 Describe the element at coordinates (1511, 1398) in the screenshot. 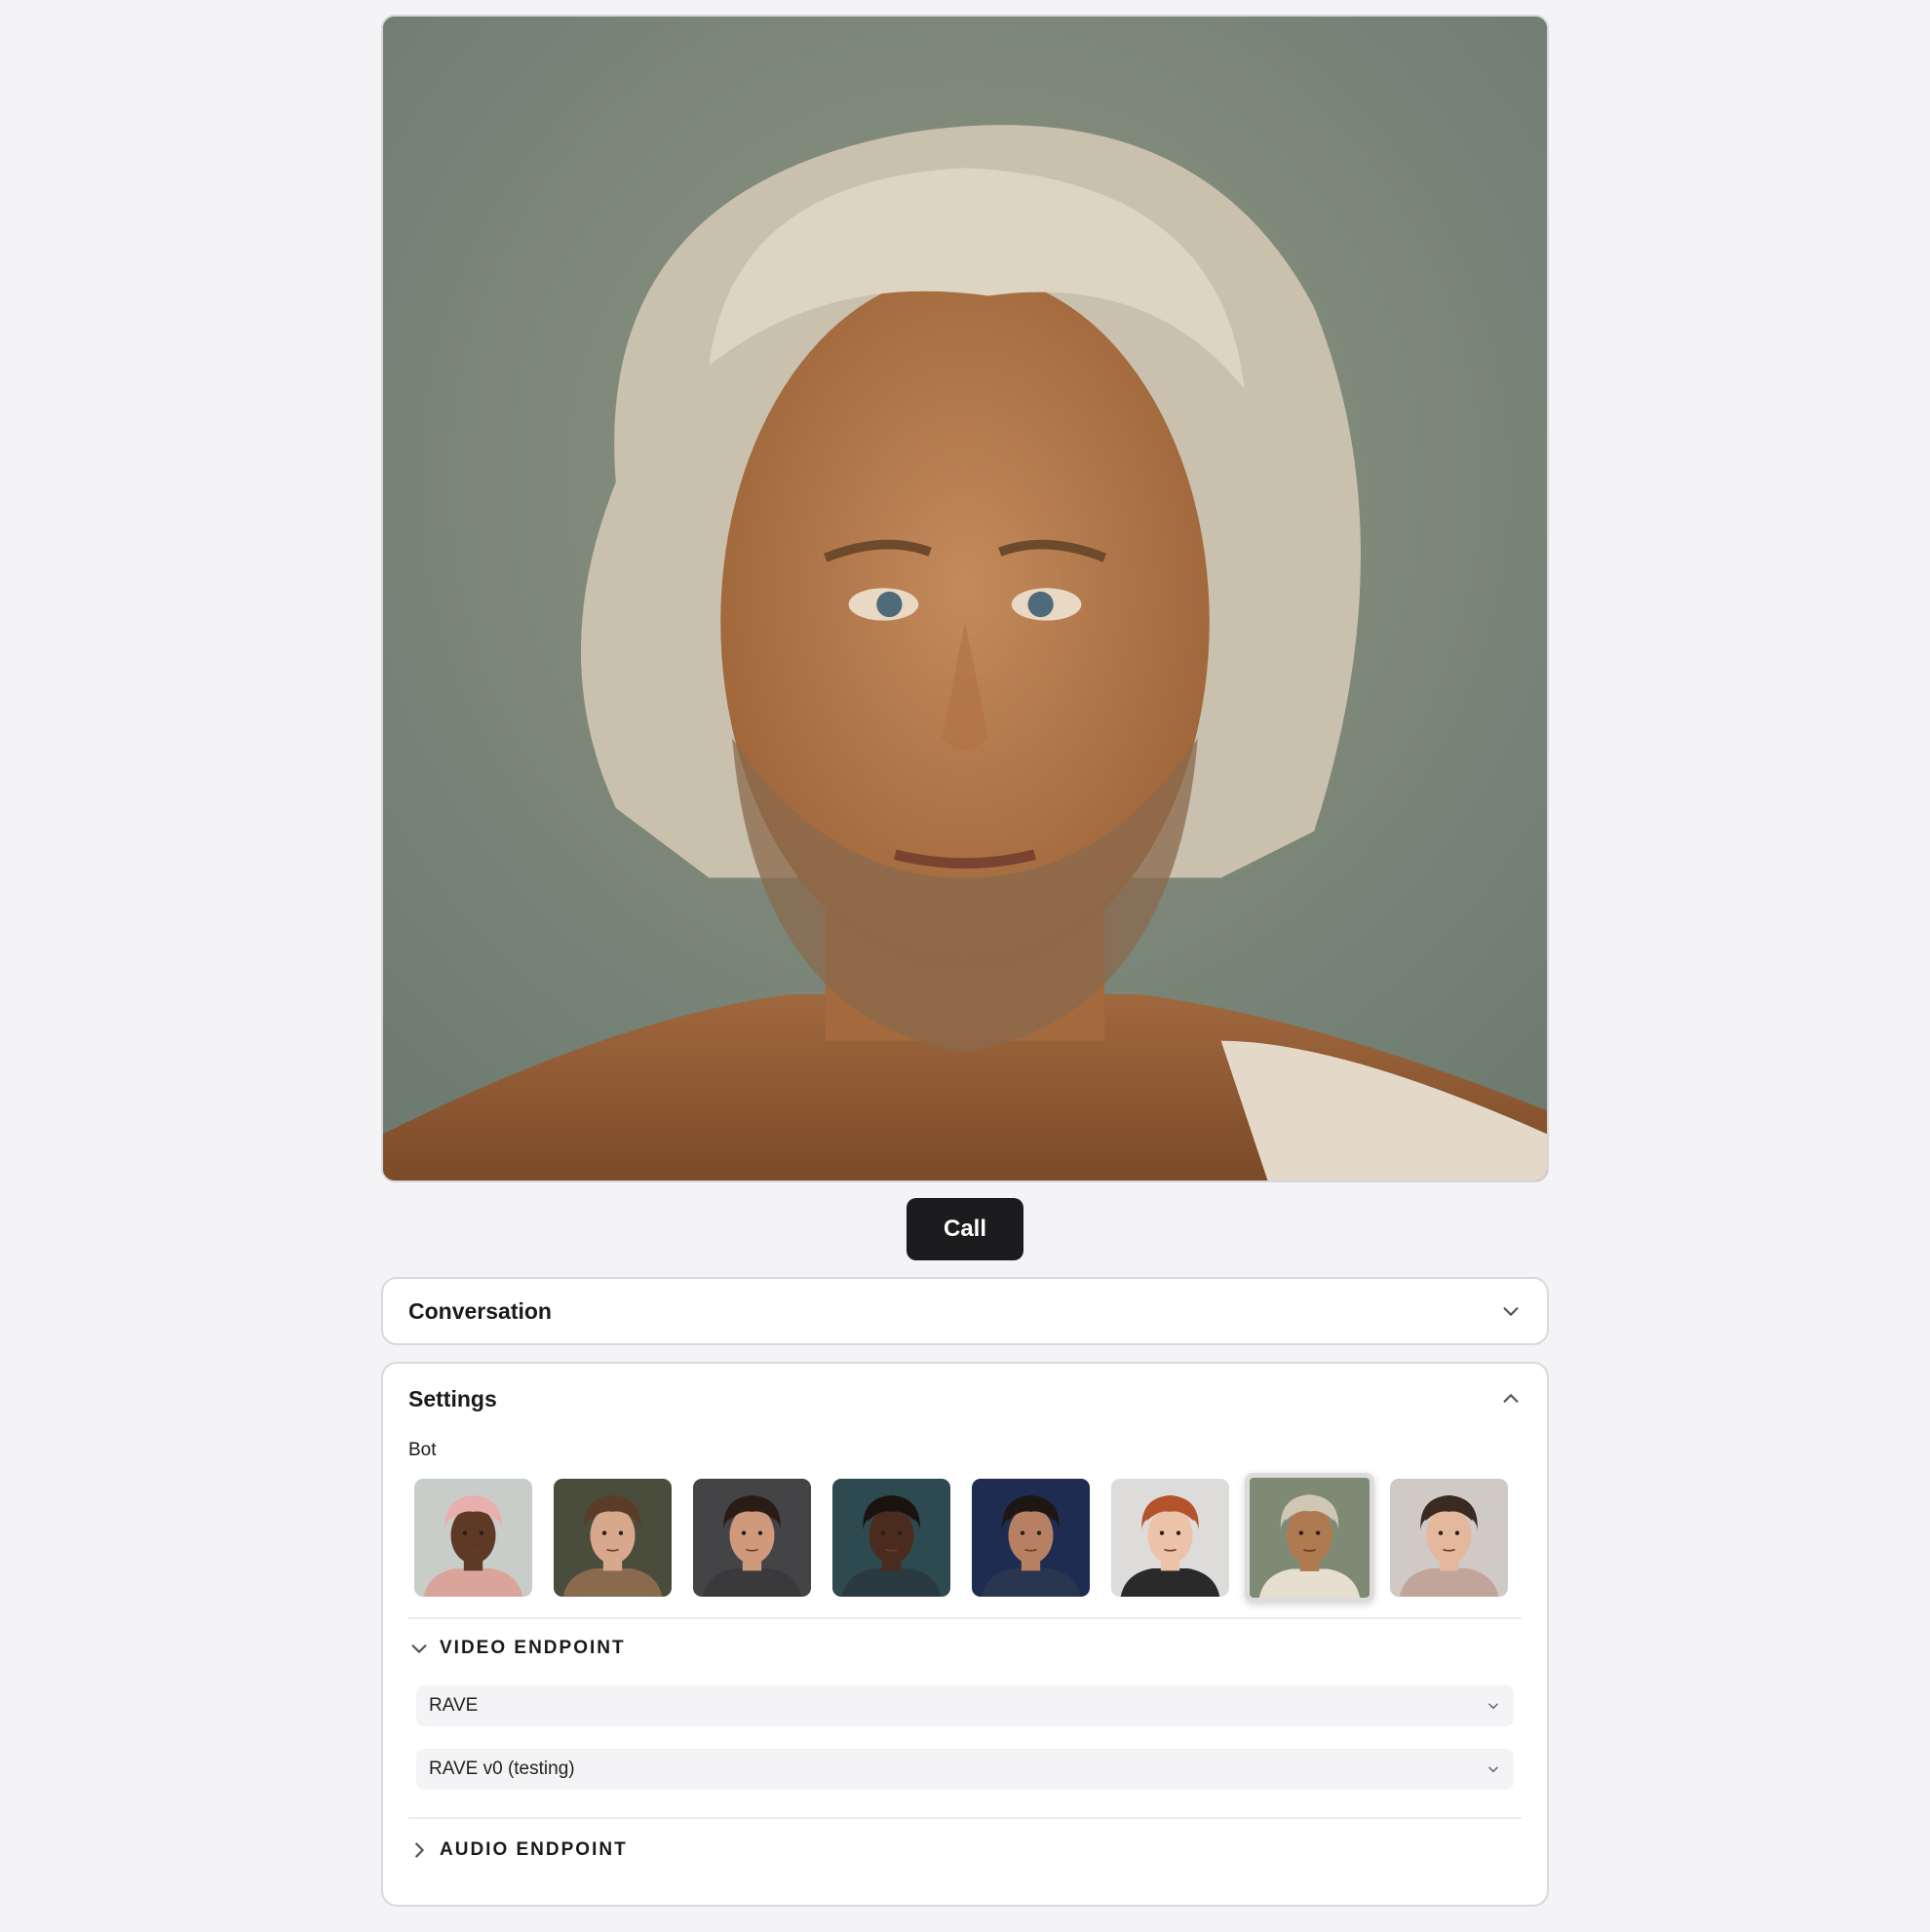

I see `chevron-up-icon` at that location.